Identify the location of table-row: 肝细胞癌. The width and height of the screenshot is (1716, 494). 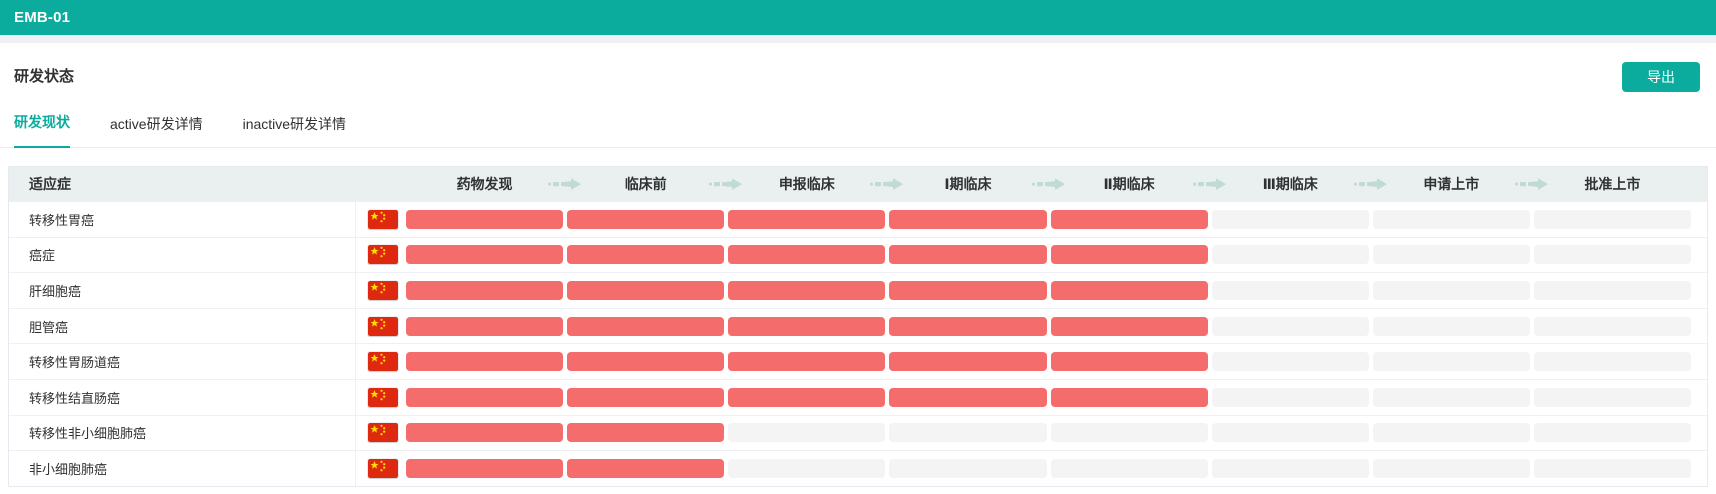
(858, 290).